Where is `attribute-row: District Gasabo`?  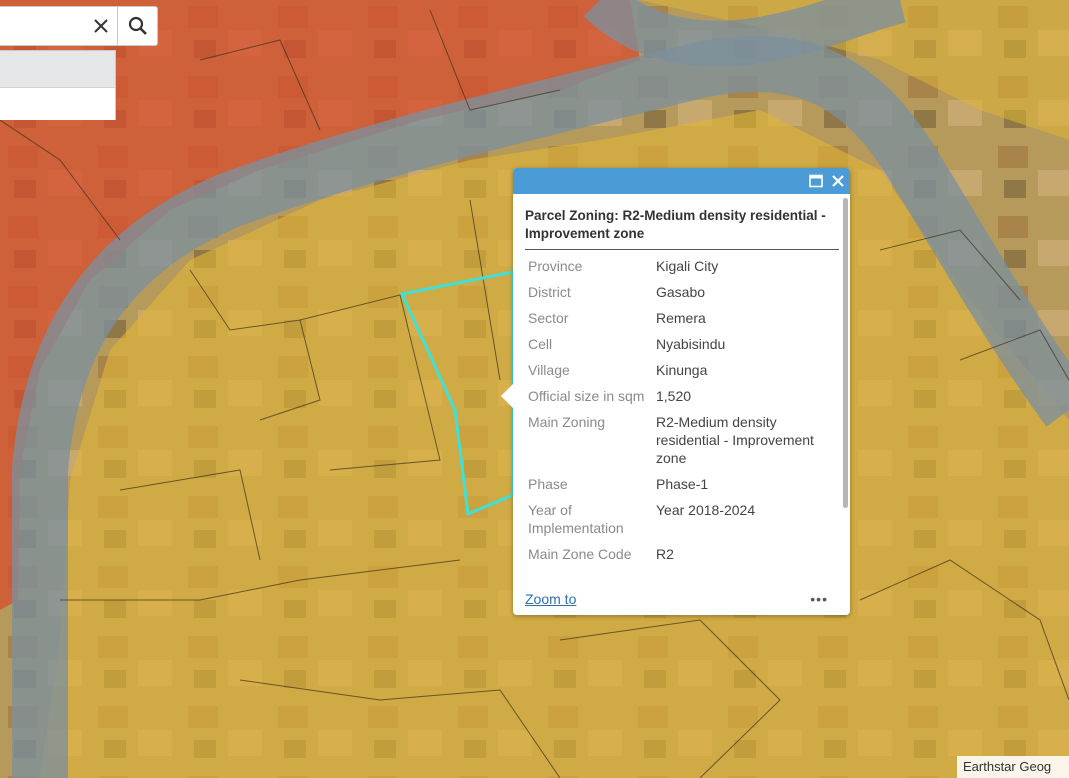
attribute-row: District Gasabo is located at coordinates (682, 296).